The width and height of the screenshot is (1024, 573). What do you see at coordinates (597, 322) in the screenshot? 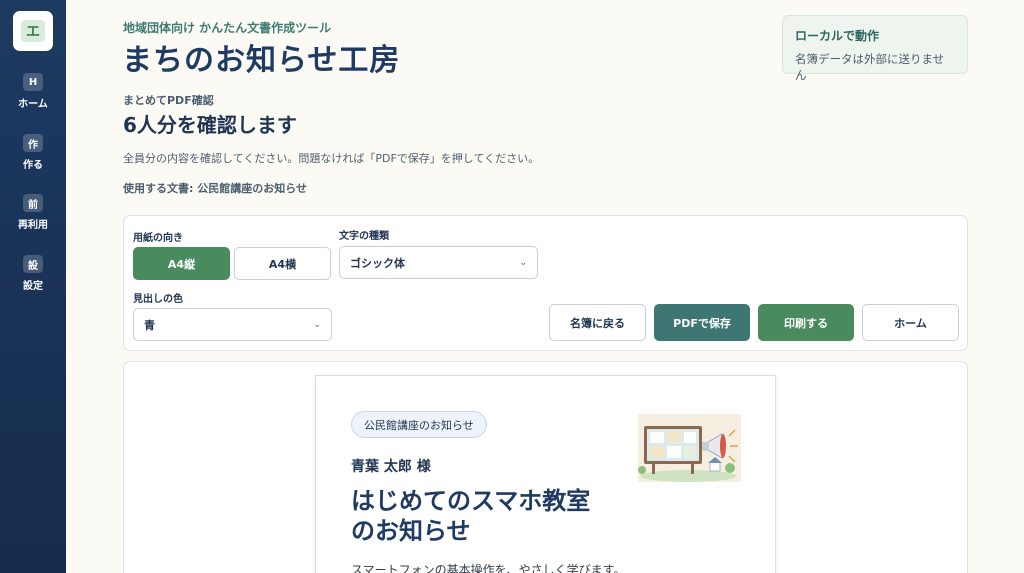
I see `back-to-roster-button: 名簿に戻る` at bounding box center [597, 322].